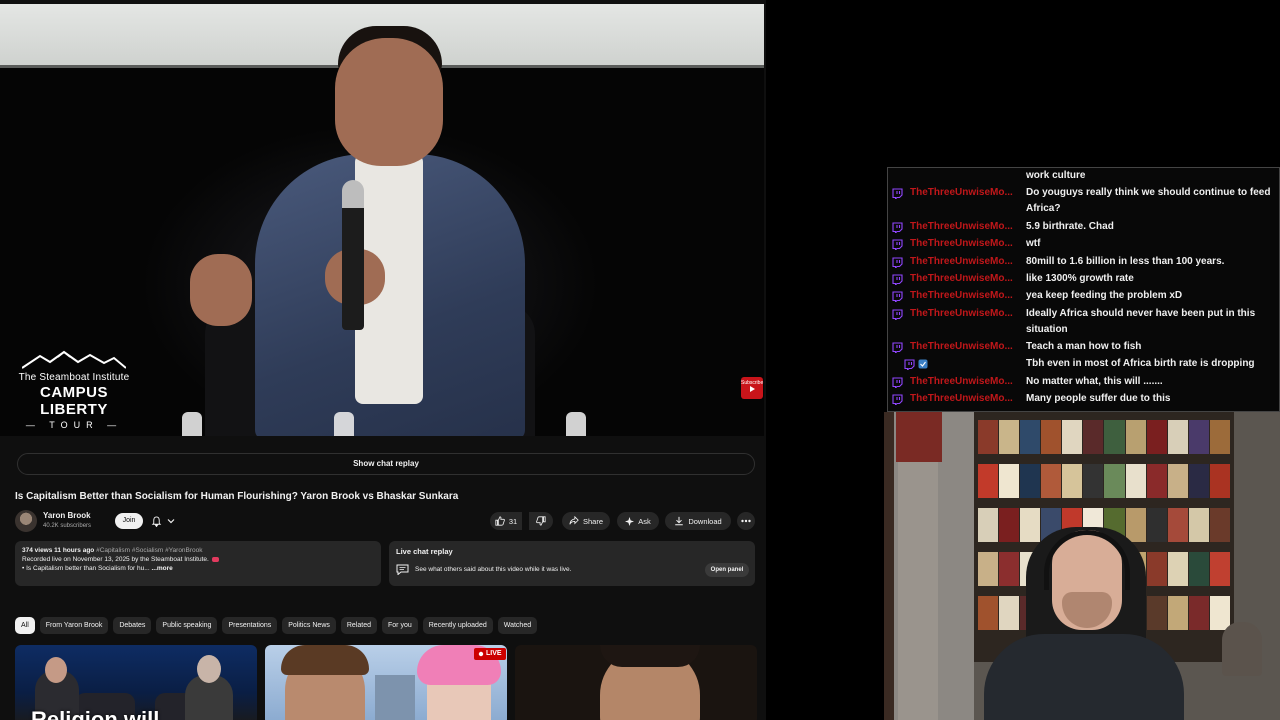 The height and width of the screenshot is (720, 1280). What do you see at coordinates (156, 521) in the screenshot?
I see `bell-icon` at bounding box center [156, 521].